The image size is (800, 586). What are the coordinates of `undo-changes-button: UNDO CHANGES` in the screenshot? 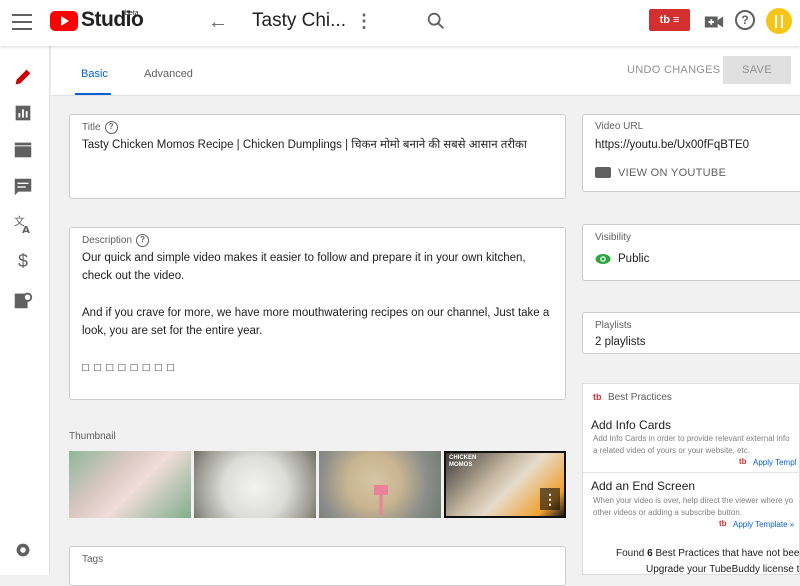 It's located at (673, 70).